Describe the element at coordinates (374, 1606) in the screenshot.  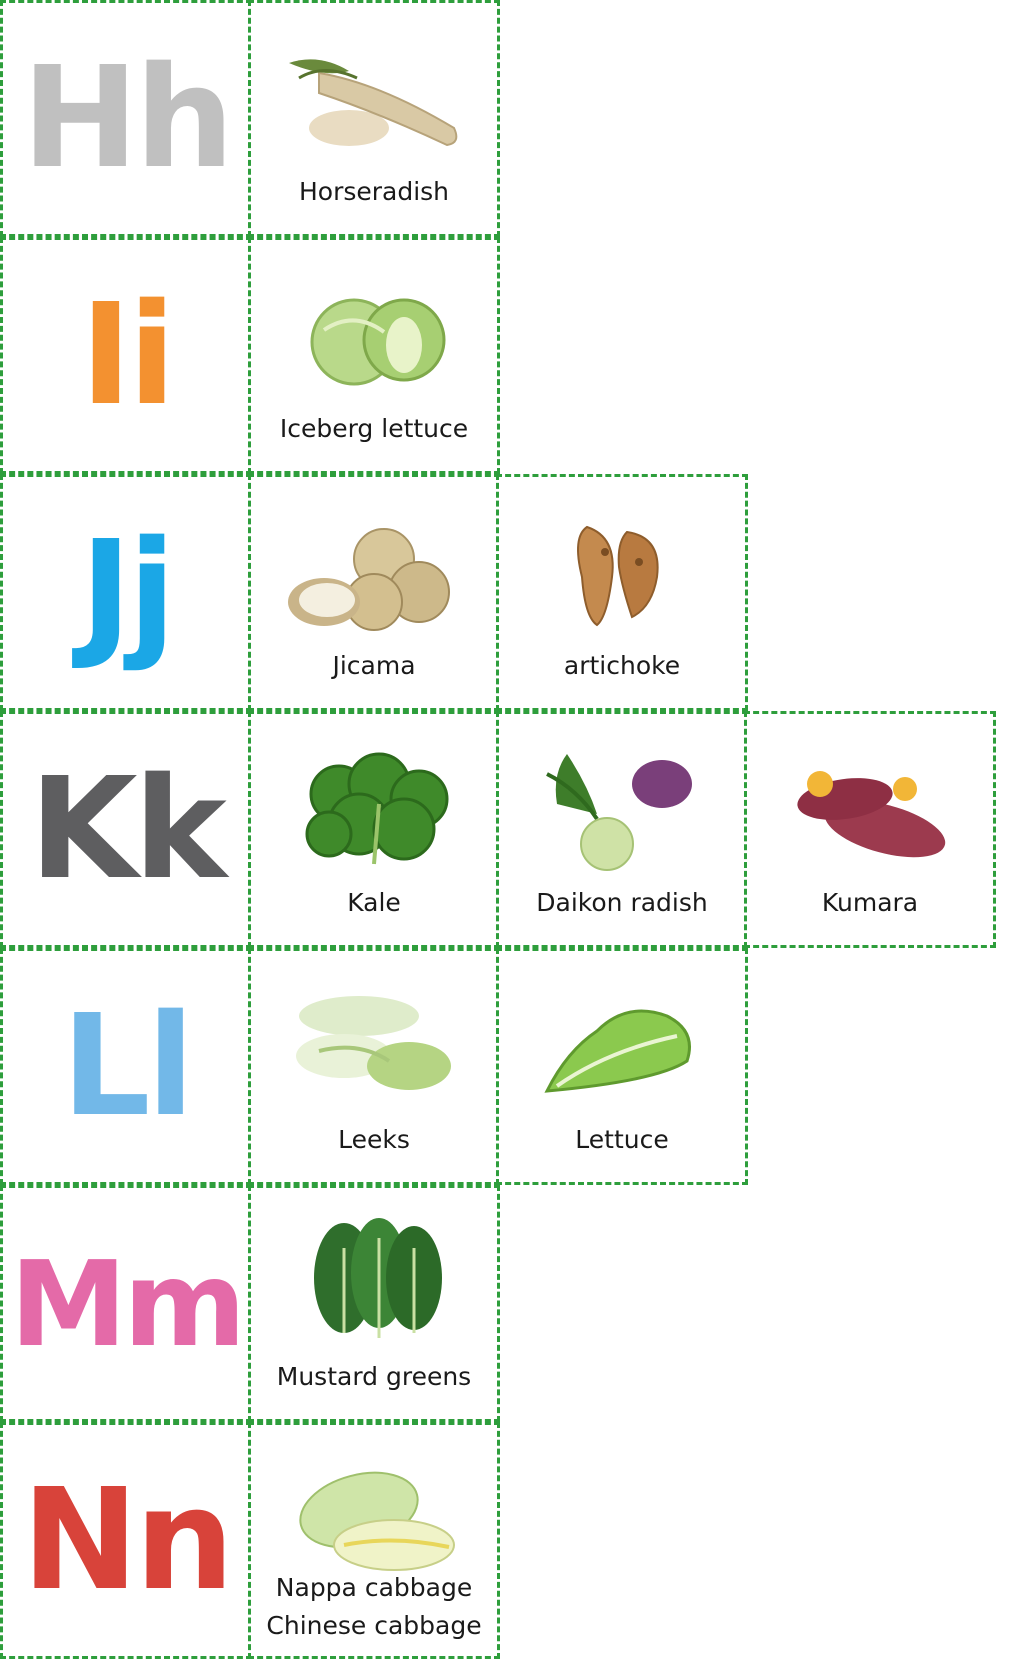
I see `vegetable-label: Nappa cabbage Chinese cabbage` at that location.